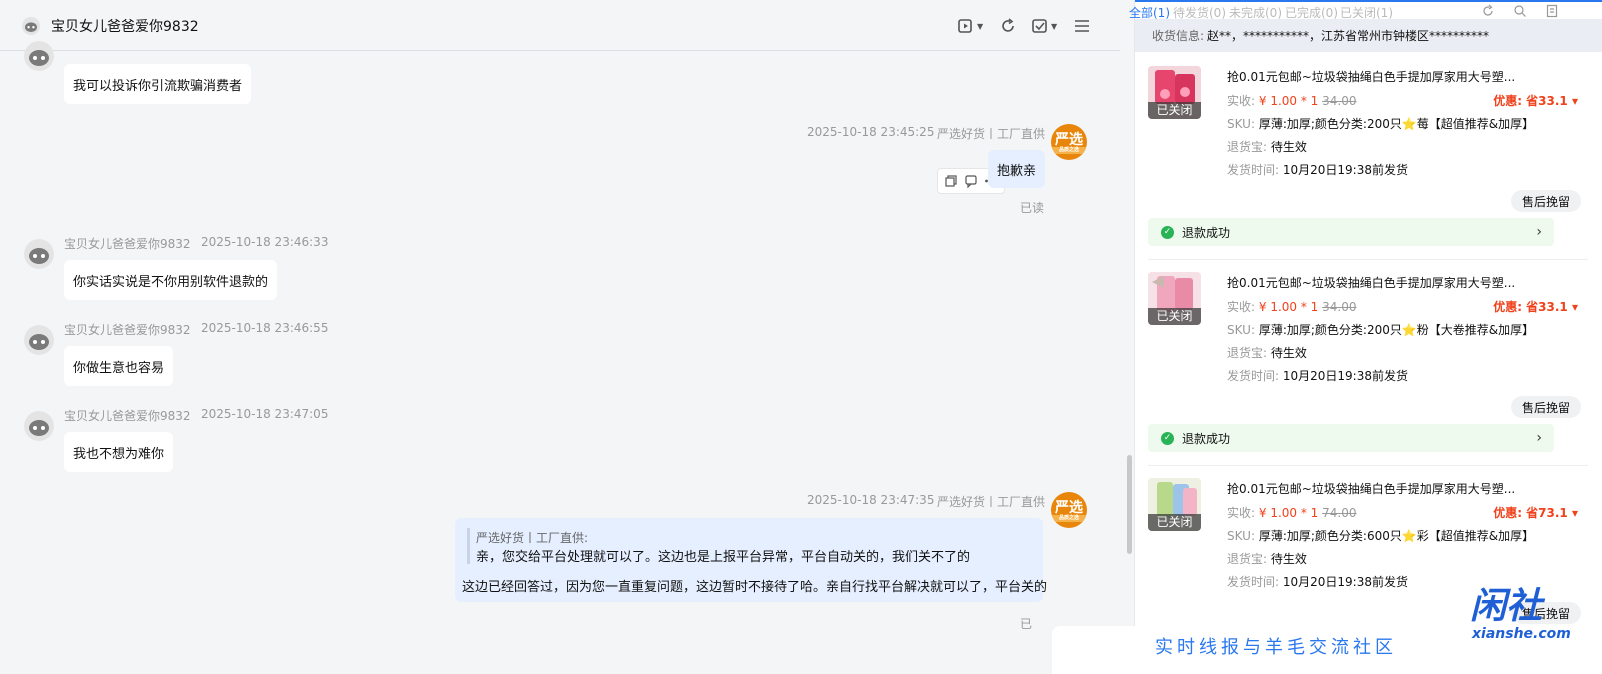  Describe the element at coordinates (1552, 11) in the screenshot. I see `note-icon` at that location.